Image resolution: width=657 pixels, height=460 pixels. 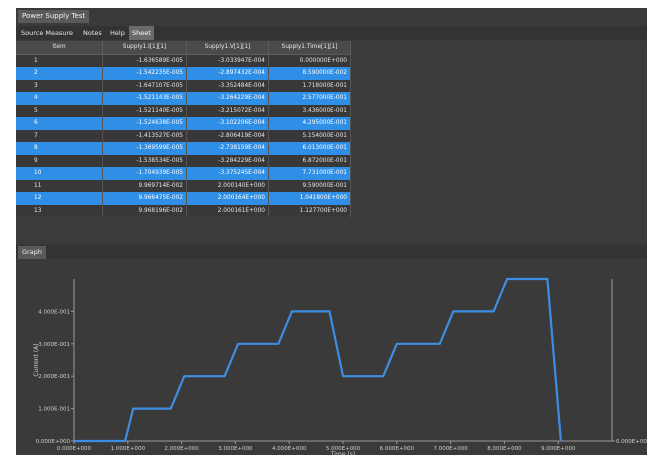 What do you see at coordinates (59, 73) in the screenshot?
I see `cell-item: 2` at bounding box center [59, 73].